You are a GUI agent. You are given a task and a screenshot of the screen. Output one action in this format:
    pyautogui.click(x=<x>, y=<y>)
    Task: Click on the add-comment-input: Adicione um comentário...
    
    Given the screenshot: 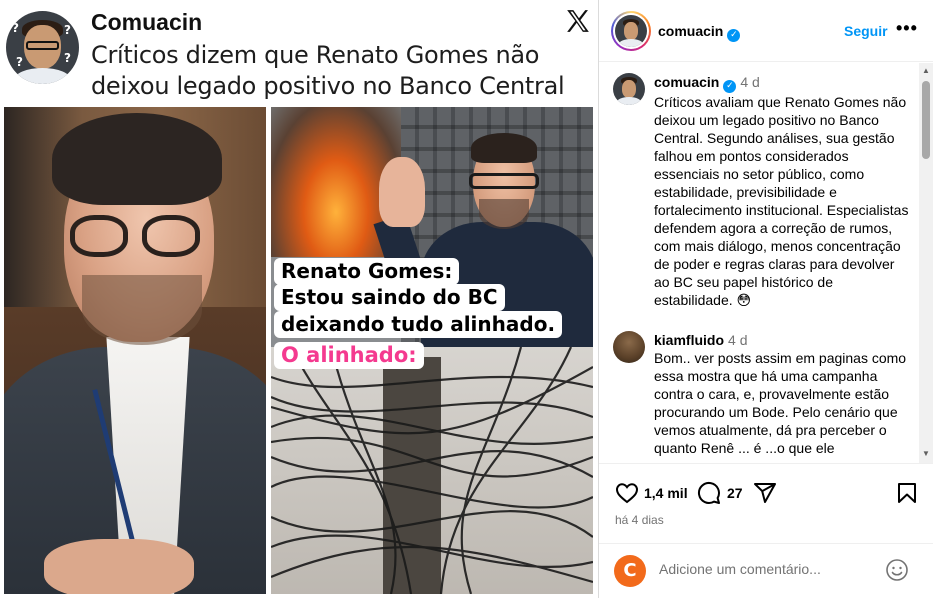 What is the action you would take?
    pyautogui.click(x=764, y=569)
    